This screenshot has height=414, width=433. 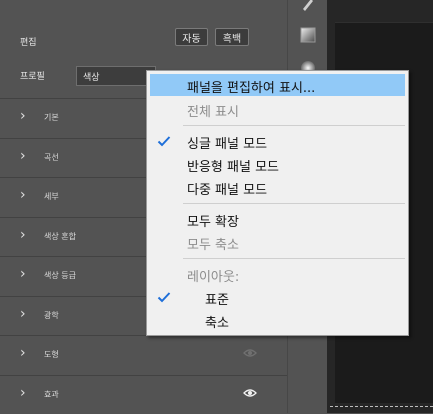 What do you see at coordinates (60, 275) in the screenshot?
I see `section-label: 색상 등급` at bounding box center [60, 275].